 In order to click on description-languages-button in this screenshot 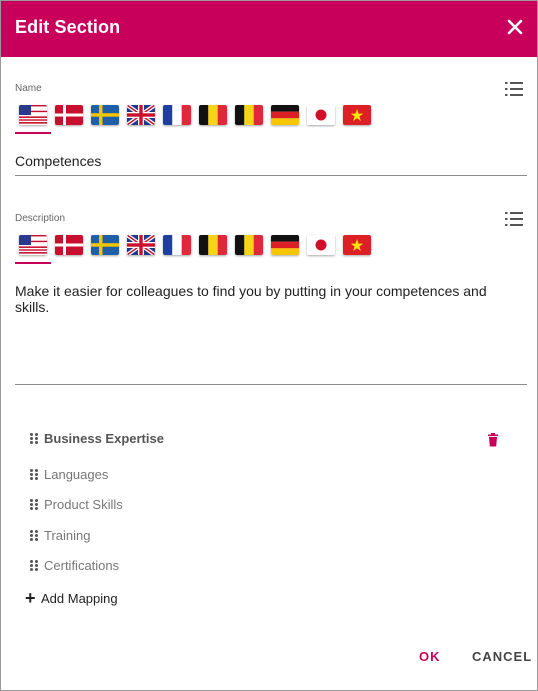, I will do `click(515, 219)`.